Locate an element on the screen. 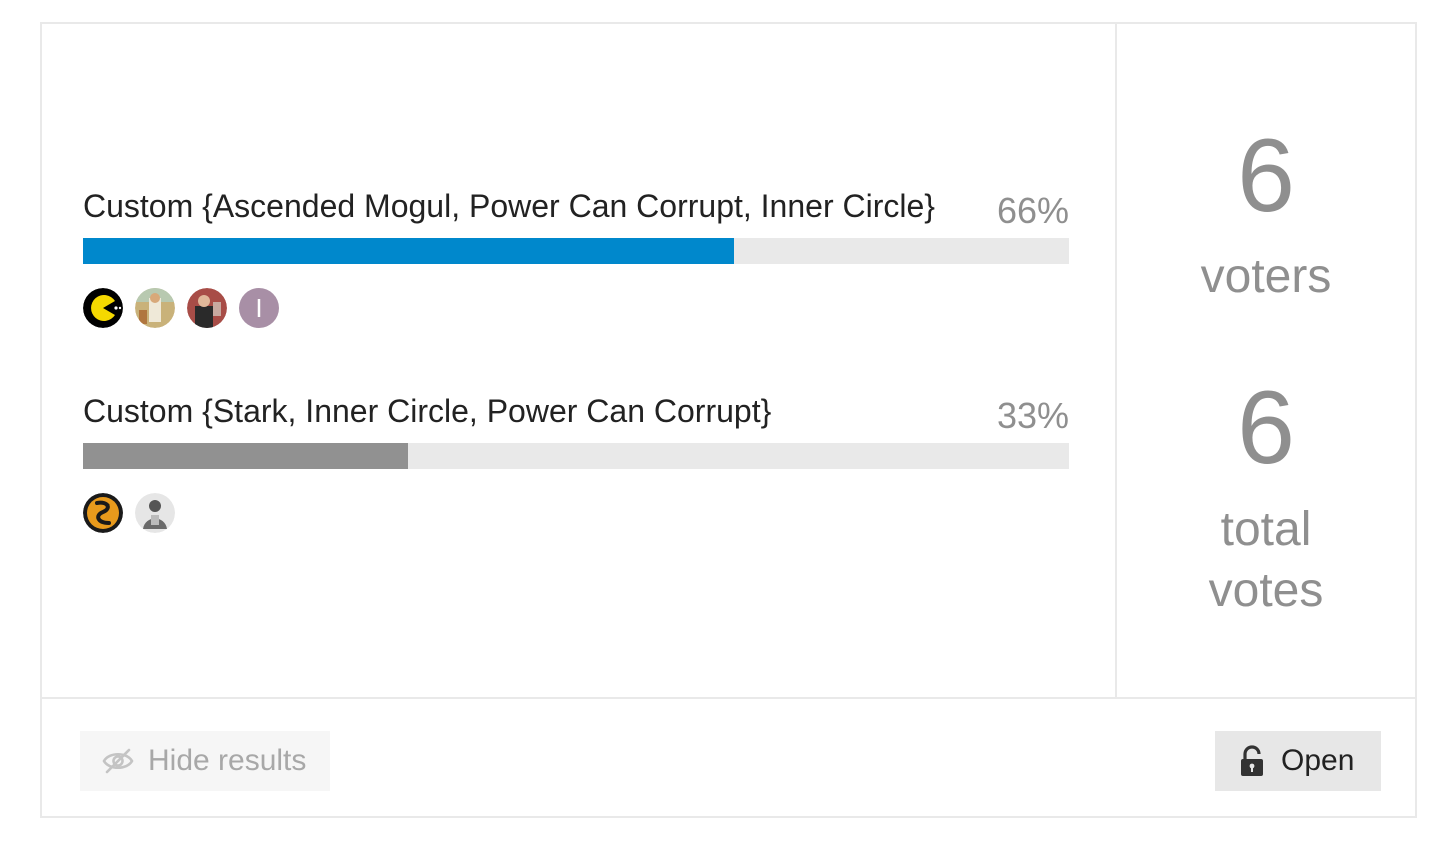  total-votes-label-line2: votes is located at coordinates (1266, 590).